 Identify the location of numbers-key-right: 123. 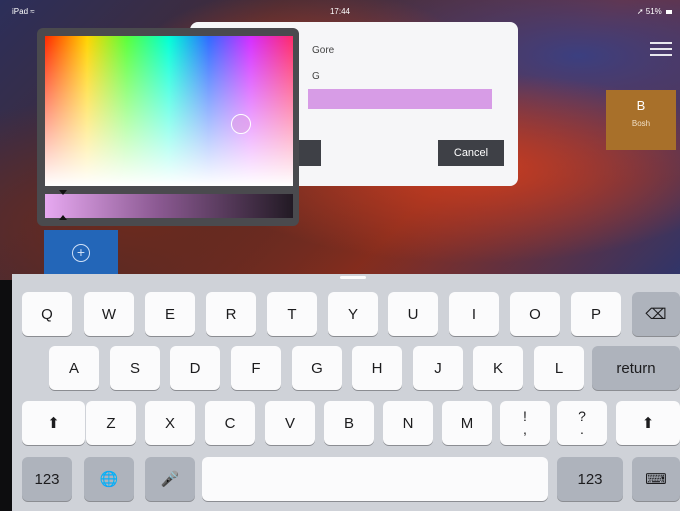
(590, 479).